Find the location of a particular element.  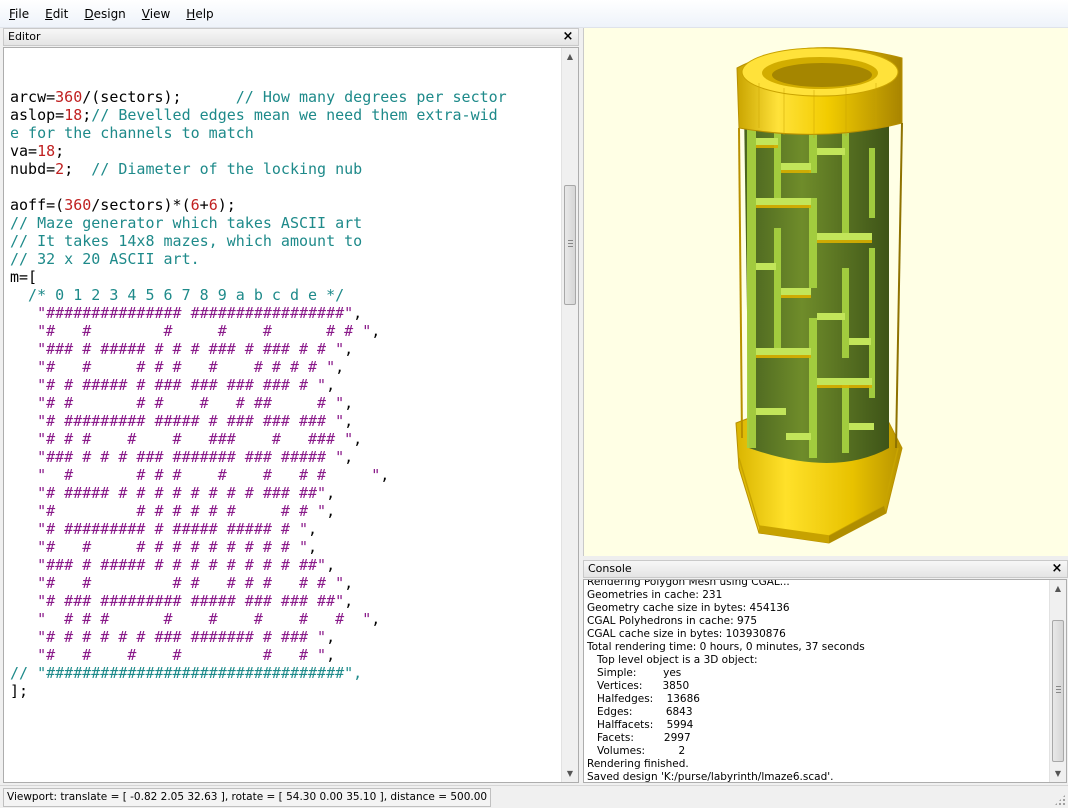

console-scrollbar: ▲ ▼ is located at coordinates (1057, 681).